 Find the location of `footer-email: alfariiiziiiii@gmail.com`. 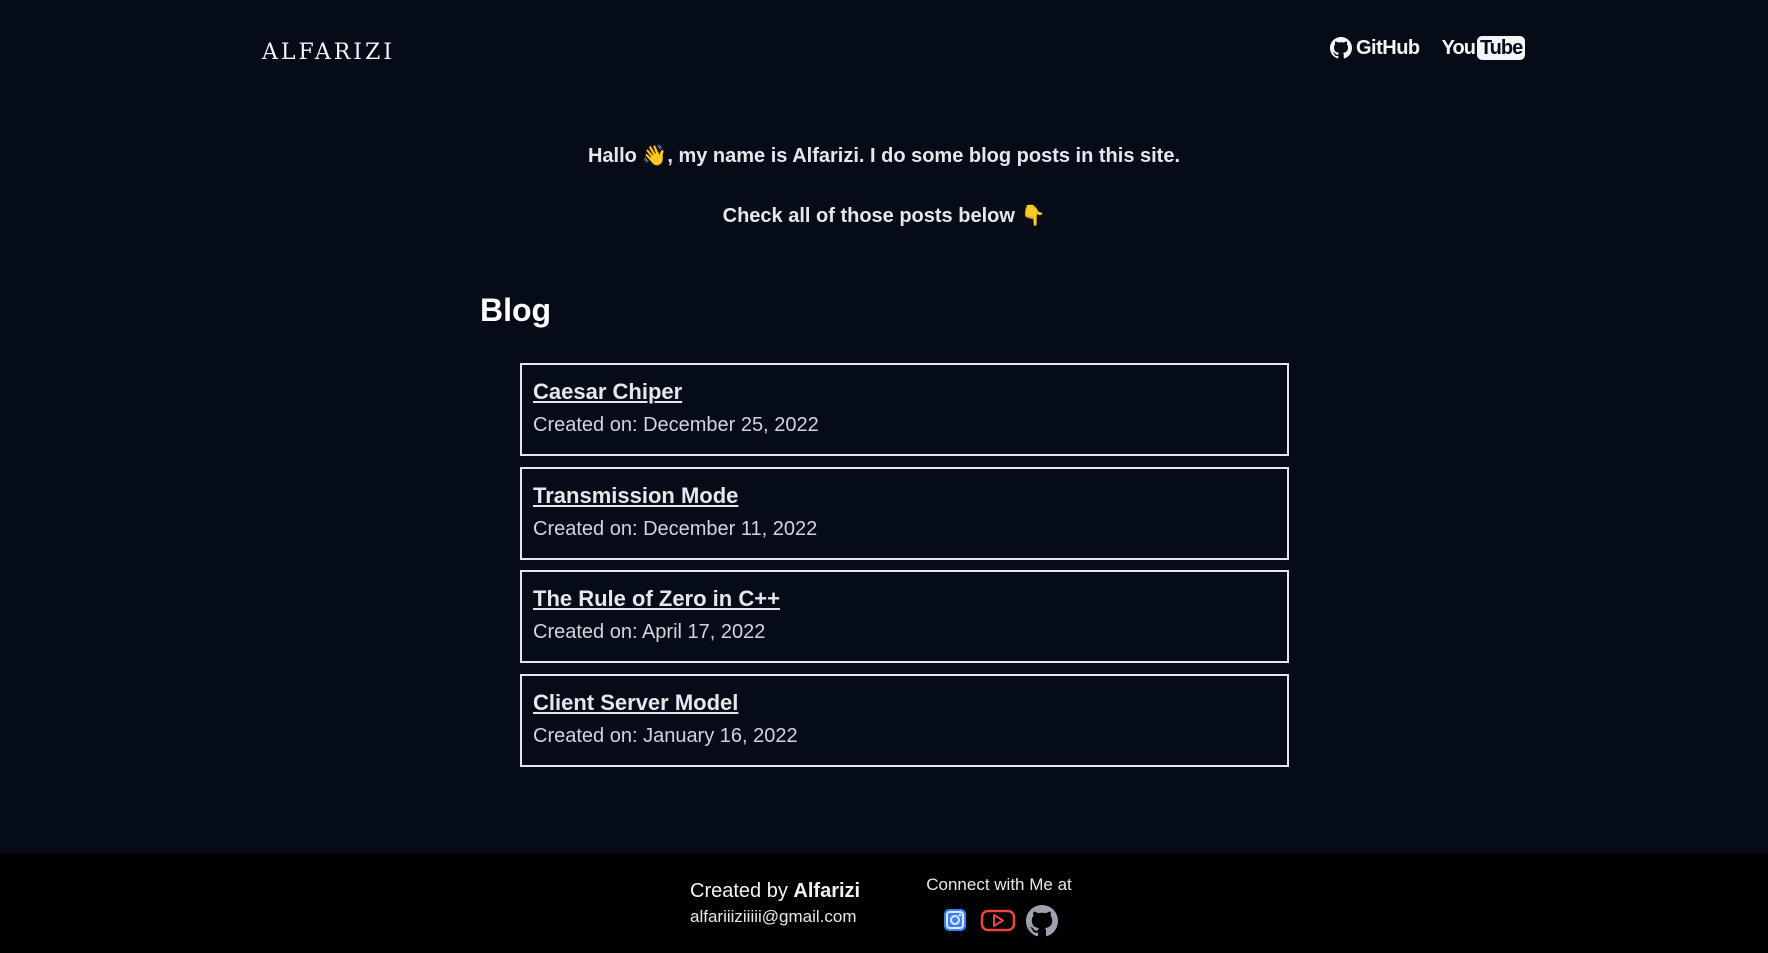

footer-email: alfariiiziiiii@gmail.com is located at coordinates (773, 916).